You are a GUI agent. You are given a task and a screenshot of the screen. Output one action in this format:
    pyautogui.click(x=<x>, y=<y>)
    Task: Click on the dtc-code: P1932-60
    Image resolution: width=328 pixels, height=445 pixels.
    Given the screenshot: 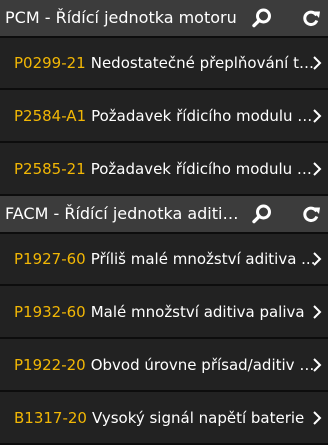 What is the action you would take?
    pyautogui.click(x=50, y=311)
    